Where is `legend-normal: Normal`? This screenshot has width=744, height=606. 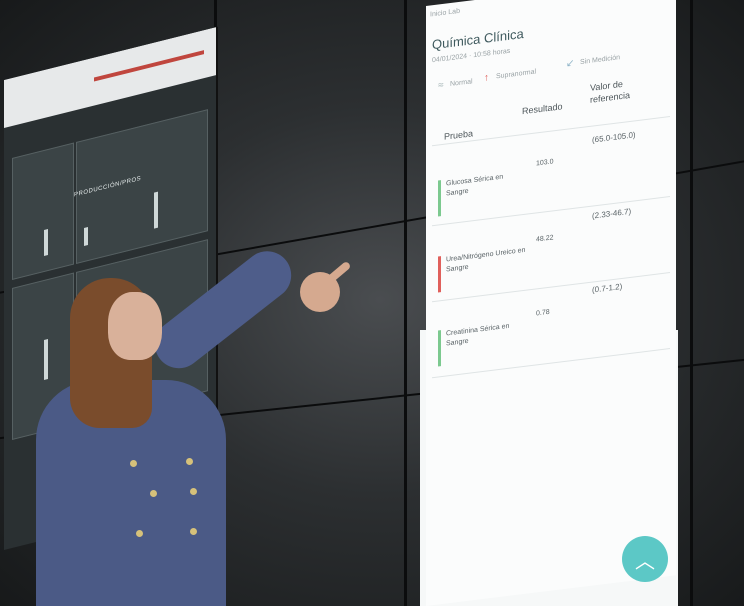
legend-normal: Normal is located at coordinates (461, 83).